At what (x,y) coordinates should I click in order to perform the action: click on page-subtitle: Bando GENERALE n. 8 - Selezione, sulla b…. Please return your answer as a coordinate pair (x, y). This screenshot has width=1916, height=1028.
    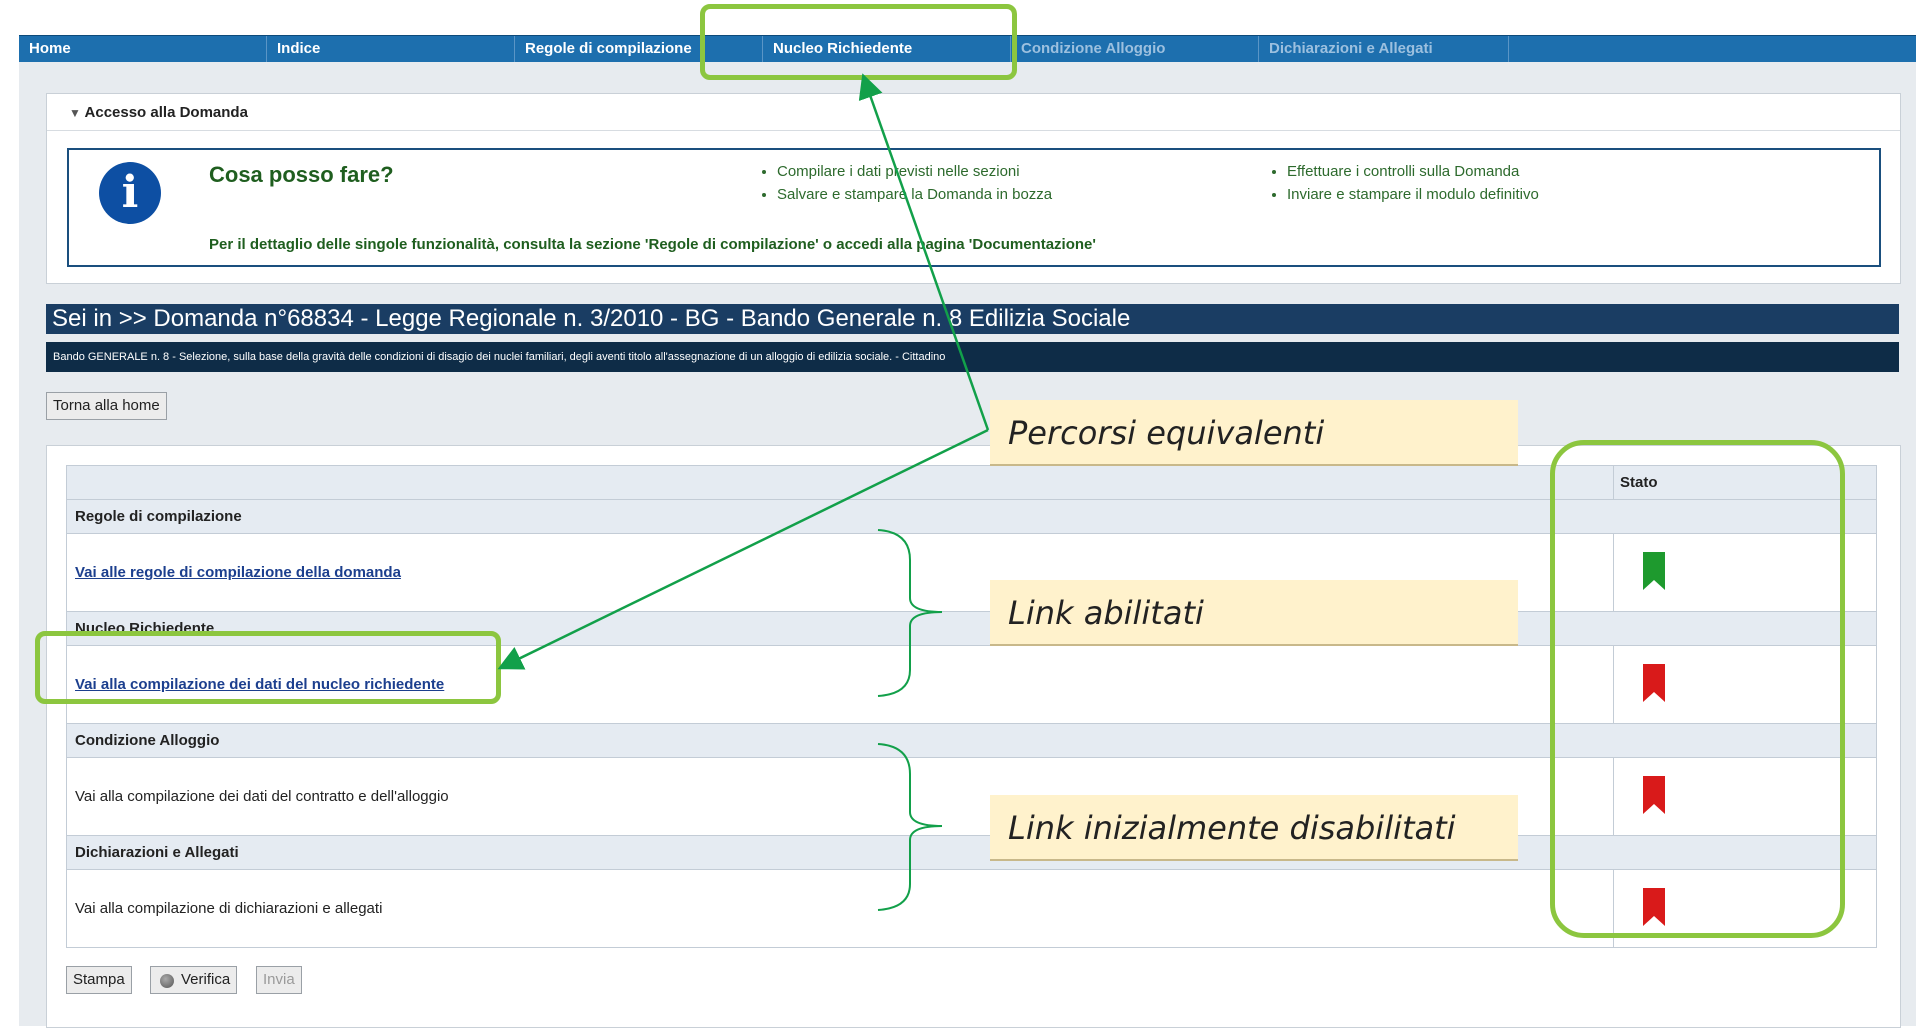
    Looking at the image, I should click on (972, 357).